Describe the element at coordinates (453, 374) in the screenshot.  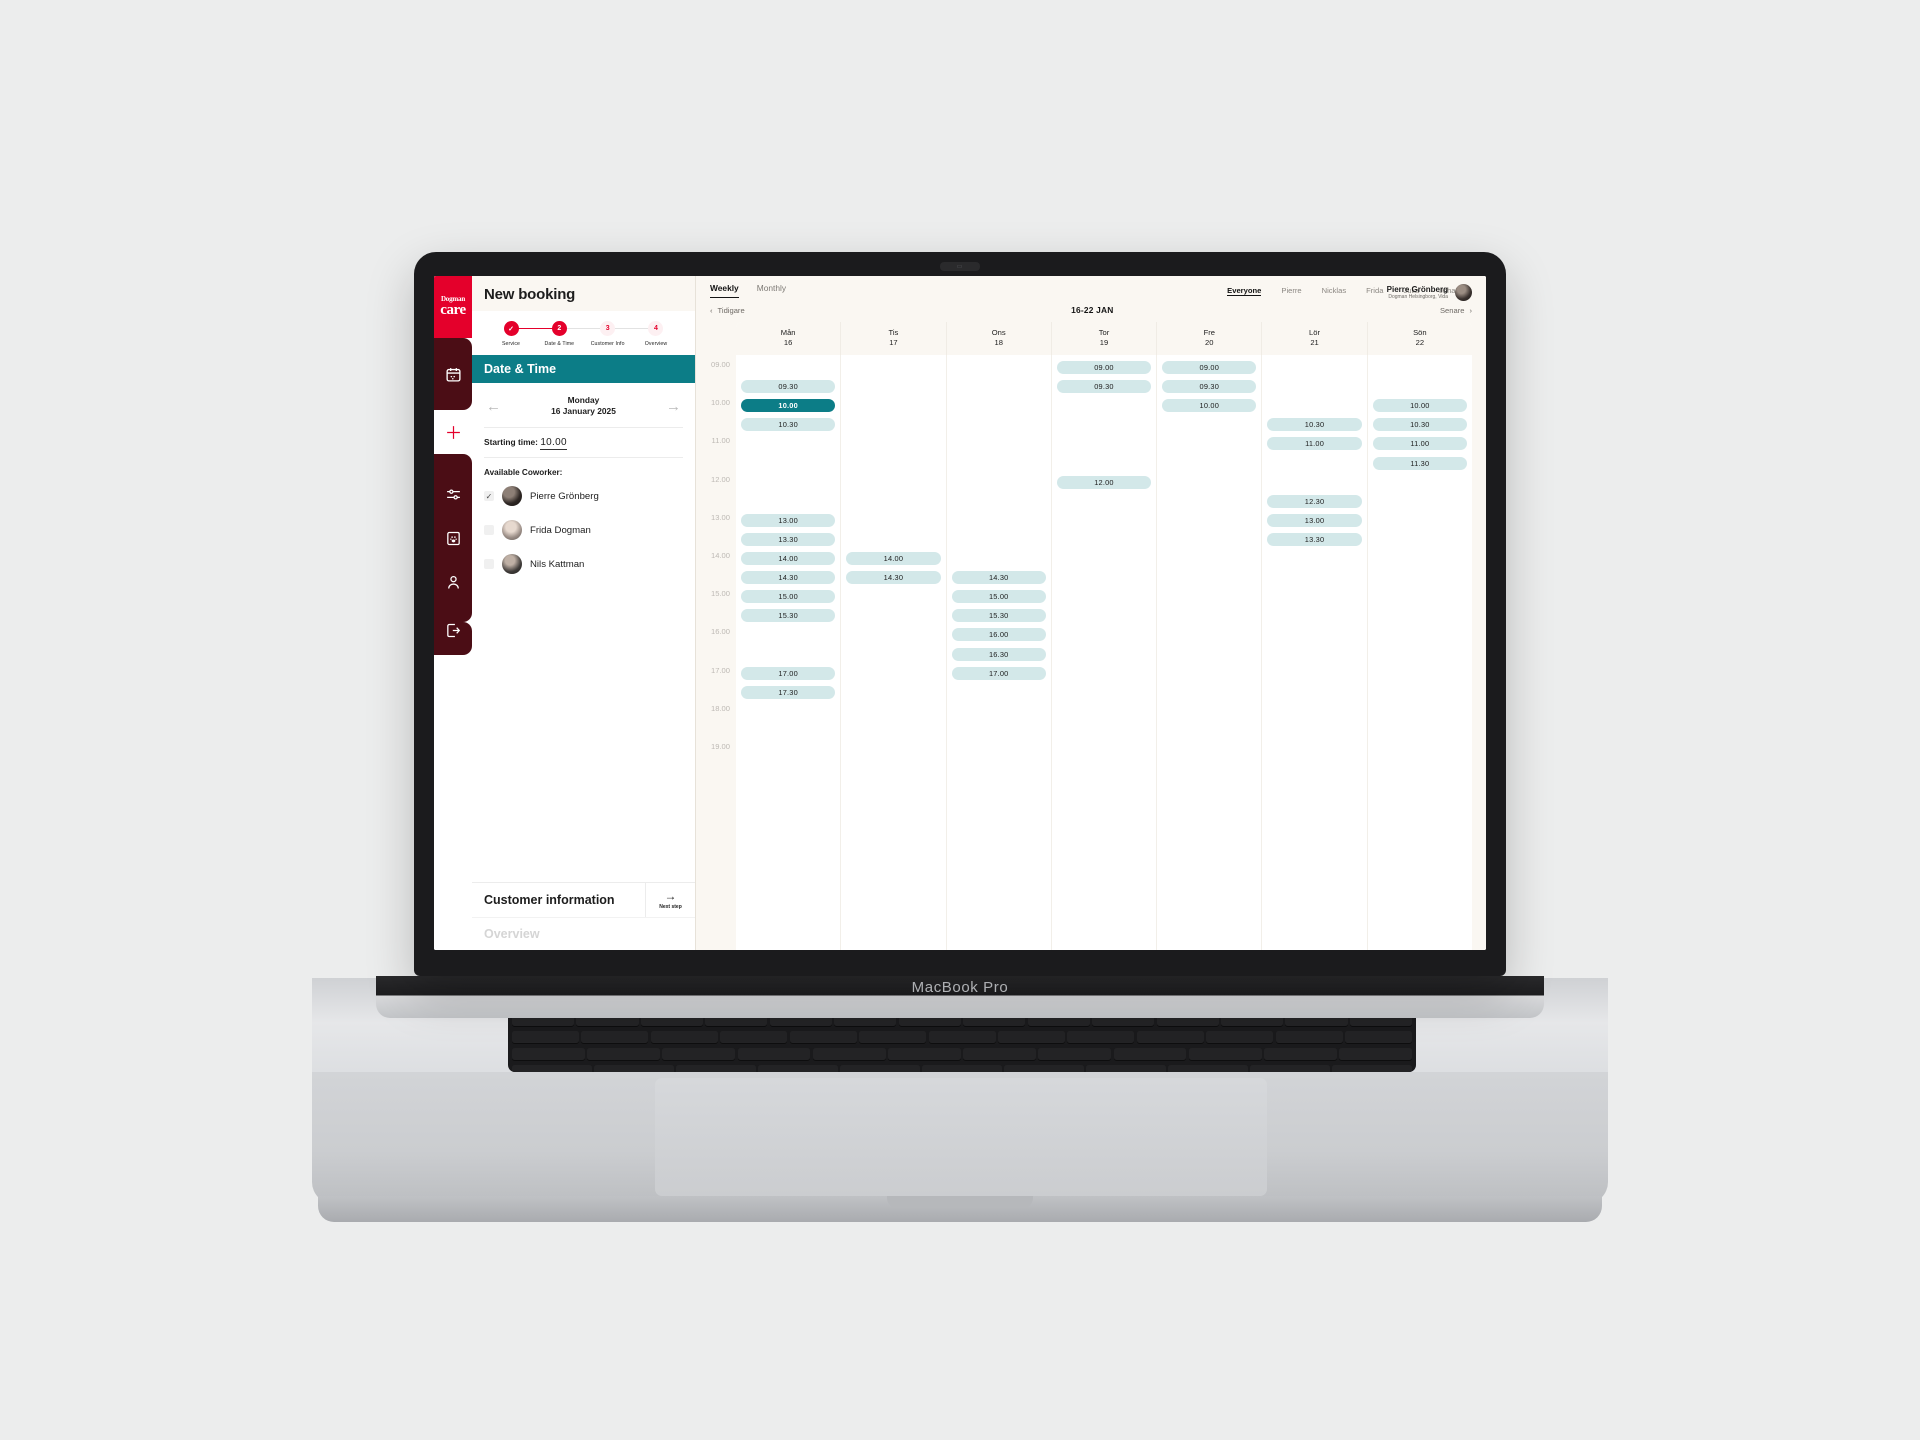
I see `calendar-icon` at that location.